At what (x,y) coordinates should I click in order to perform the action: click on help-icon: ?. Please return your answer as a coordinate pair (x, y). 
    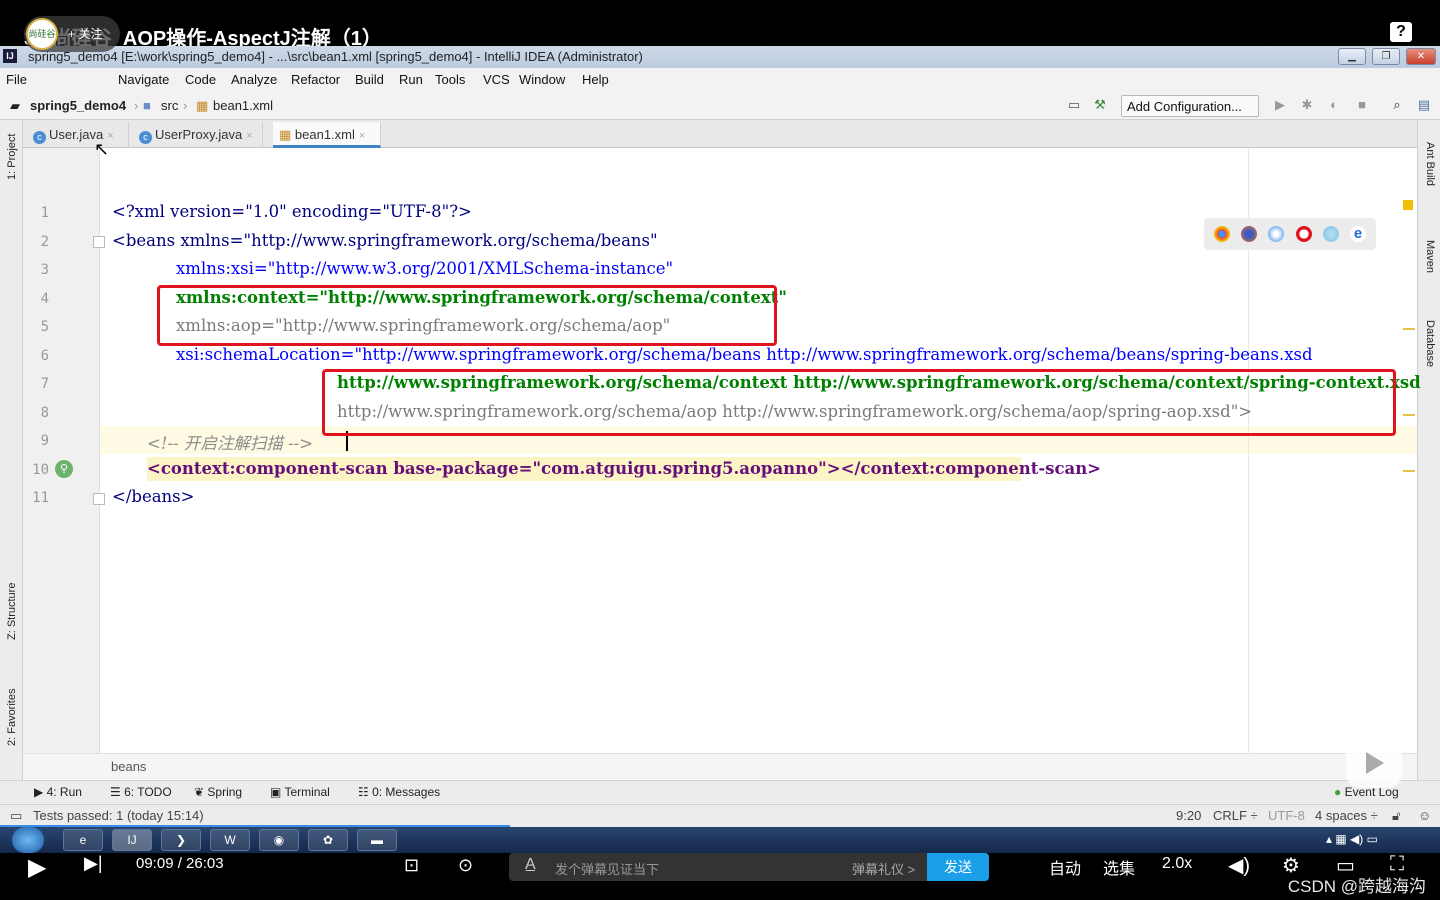
    Looking at the image, I should click on (1401, 32).